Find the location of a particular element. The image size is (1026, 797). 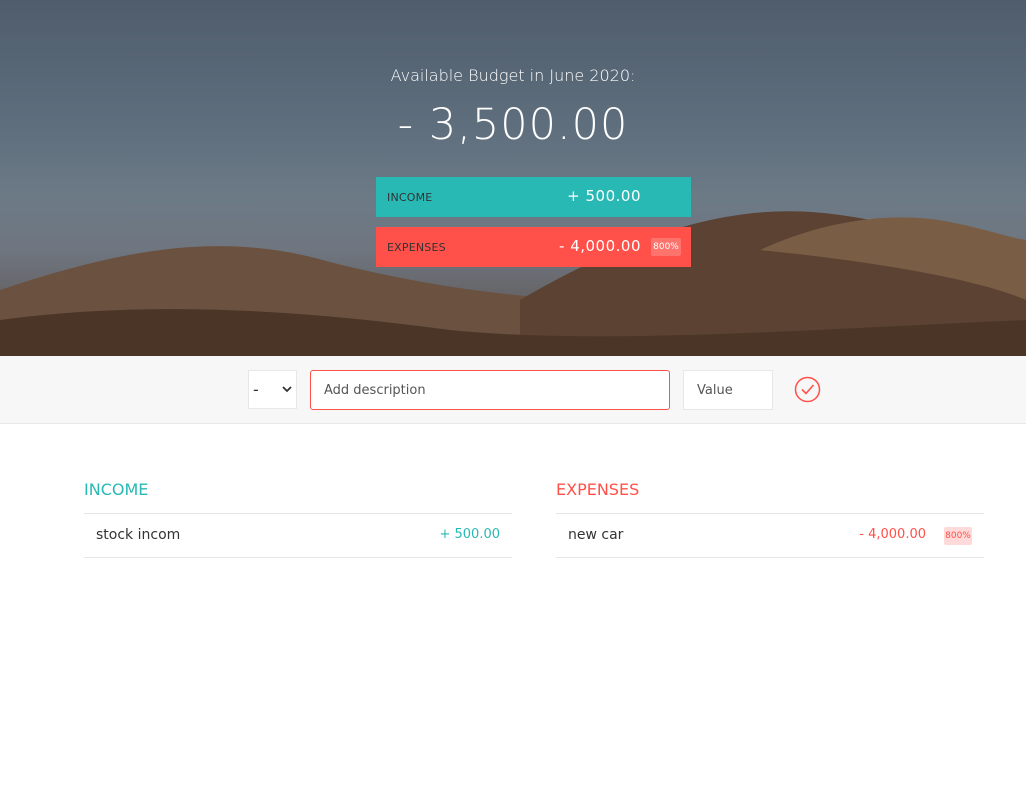

type-select-value: - is located at coordinates (256, 389).